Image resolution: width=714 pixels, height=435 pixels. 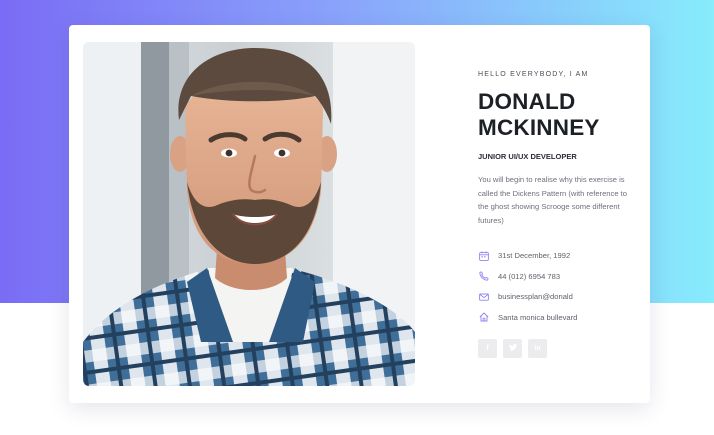 I want to click on social-links: f in, so click(x=515, y=348).